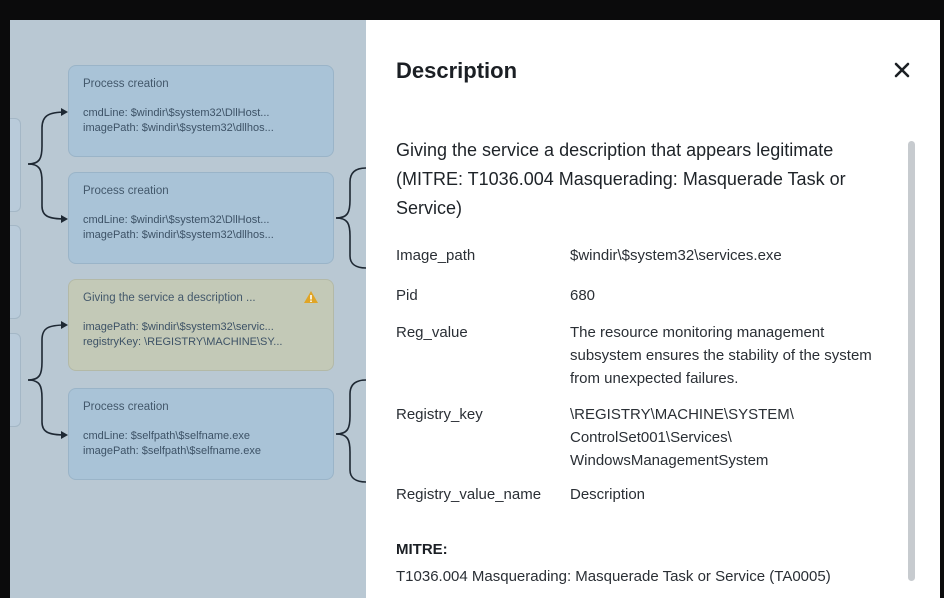 The image size is (944, 598). Describe the element at coordinates (651, 495) in the screenshot. I see `field-row-registry-value-name: Registry_value_name Description` at that location.